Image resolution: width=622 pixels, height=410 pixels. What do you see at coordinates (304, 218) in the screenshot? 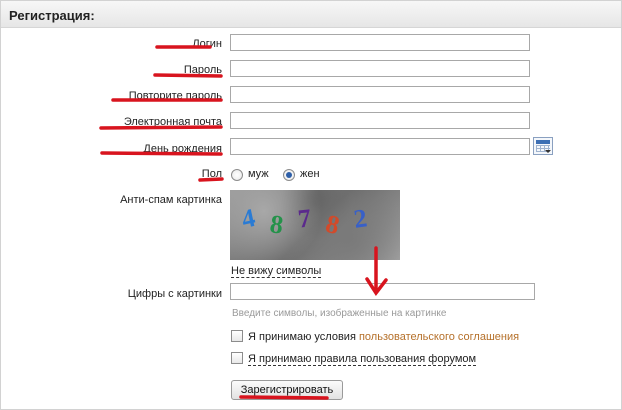
I see `captcha-char: 7` at bounding box center [304, 218].